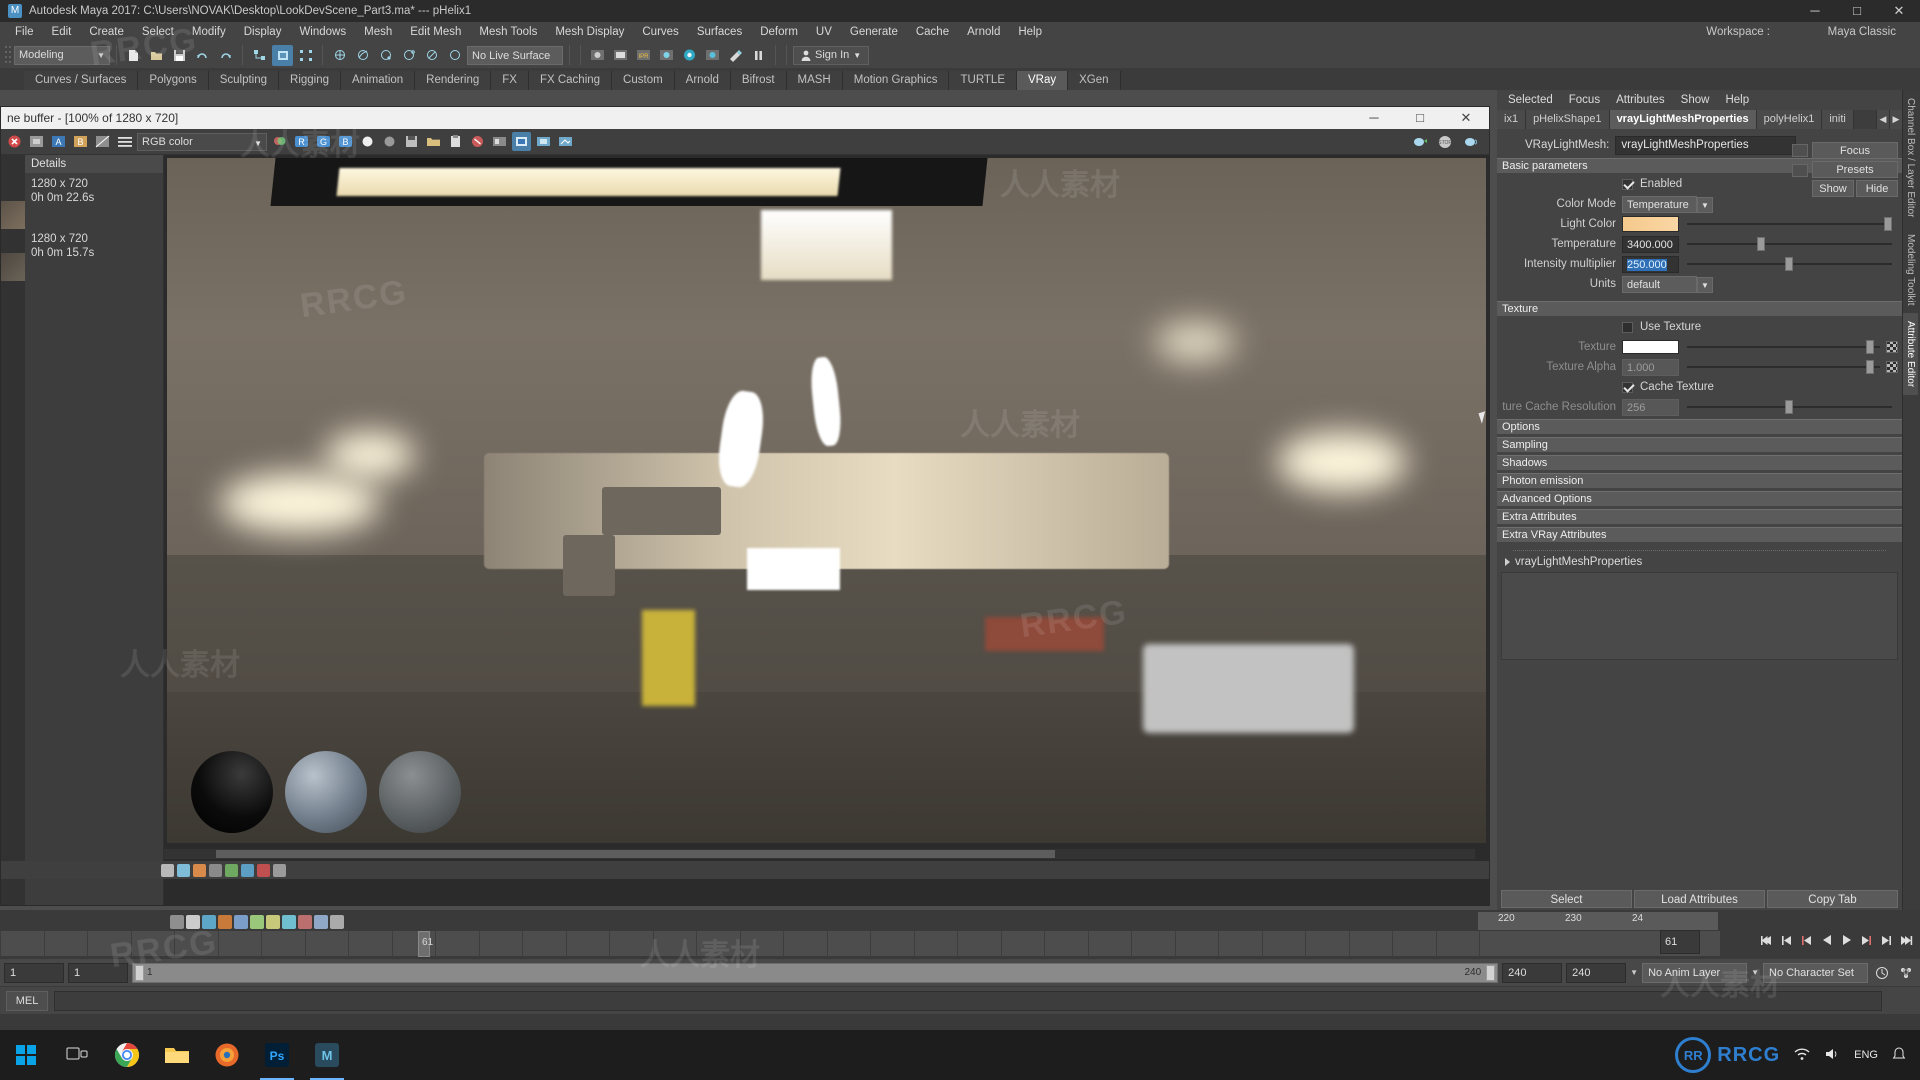  I want to click on section-extra-attributes: Extra Attributes, so click(1699, 516).